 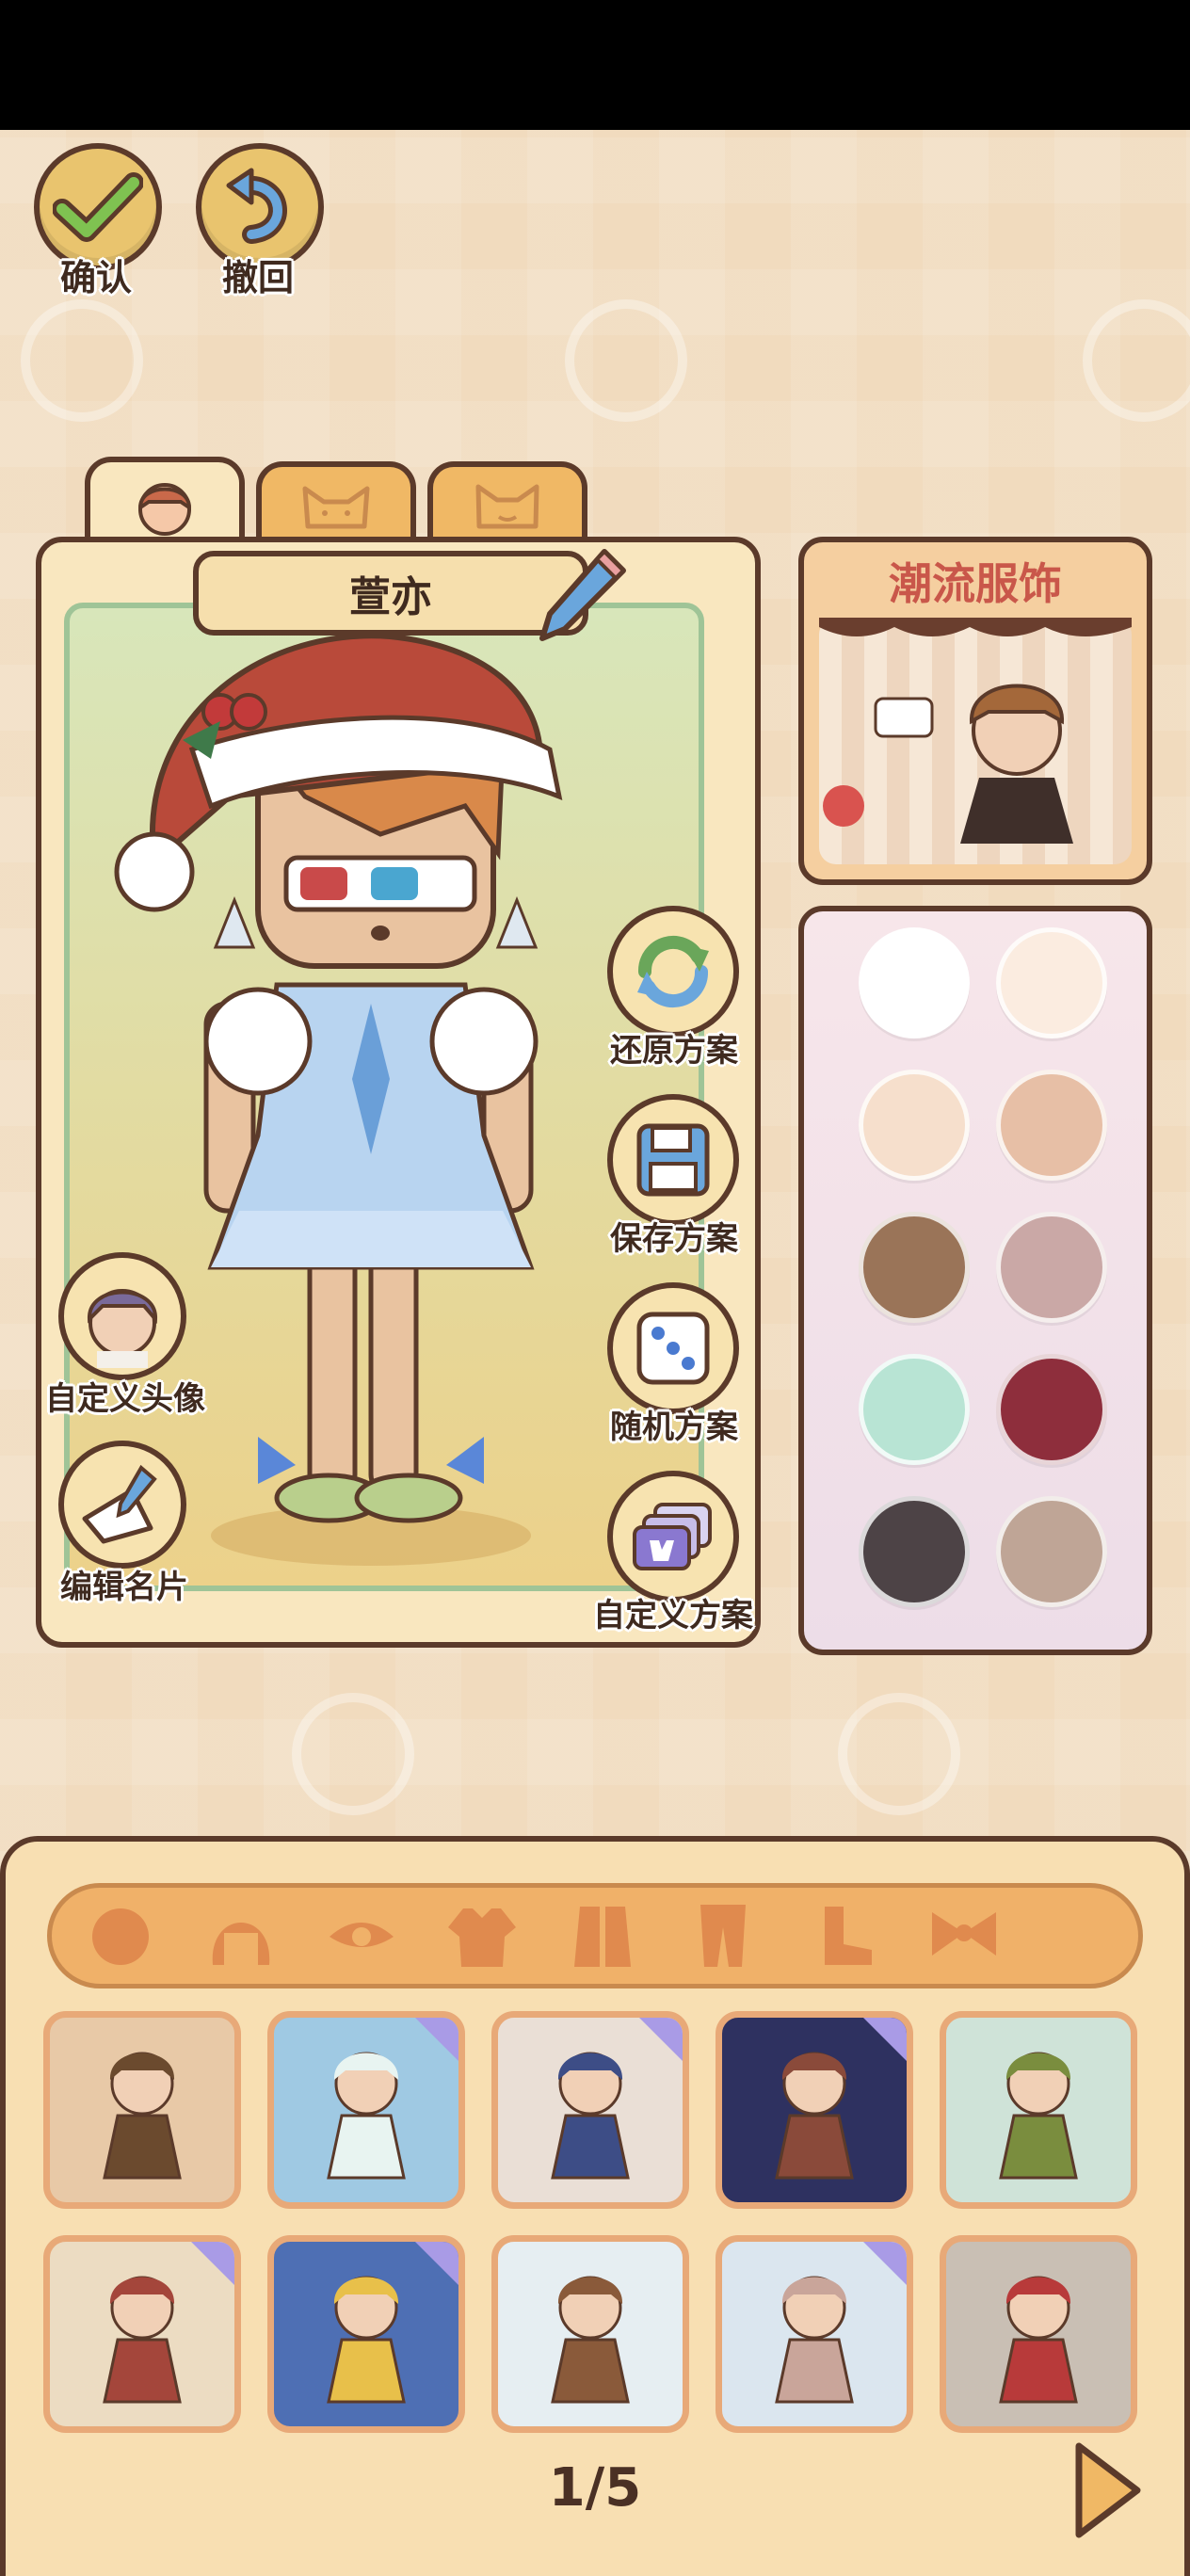 I want to click on fashion-character-art, so click(x=976, y=731).